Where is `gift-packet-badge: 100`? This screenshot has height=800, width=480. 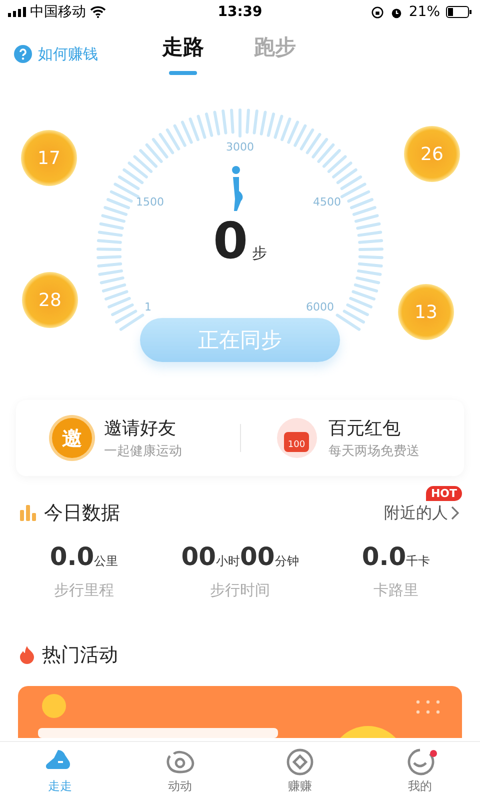
gift-packet-badge: 100 is located at coordinates (296, 438).